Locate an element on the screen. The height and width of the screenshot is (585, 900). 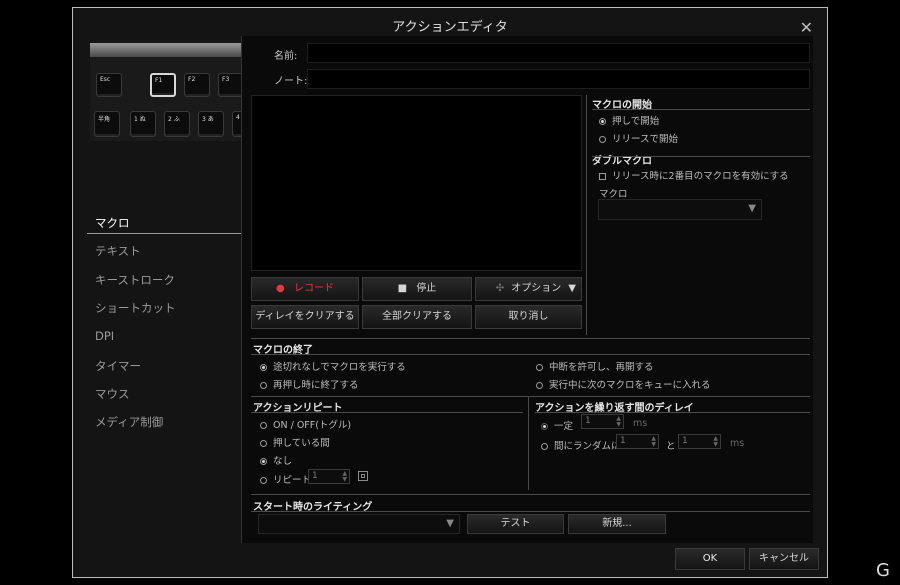
keyboard-preview: Esc F1 F2 F3 半角 1 ぬ 2 ふ 3 あ 4 is located at coordinates (166, 92).